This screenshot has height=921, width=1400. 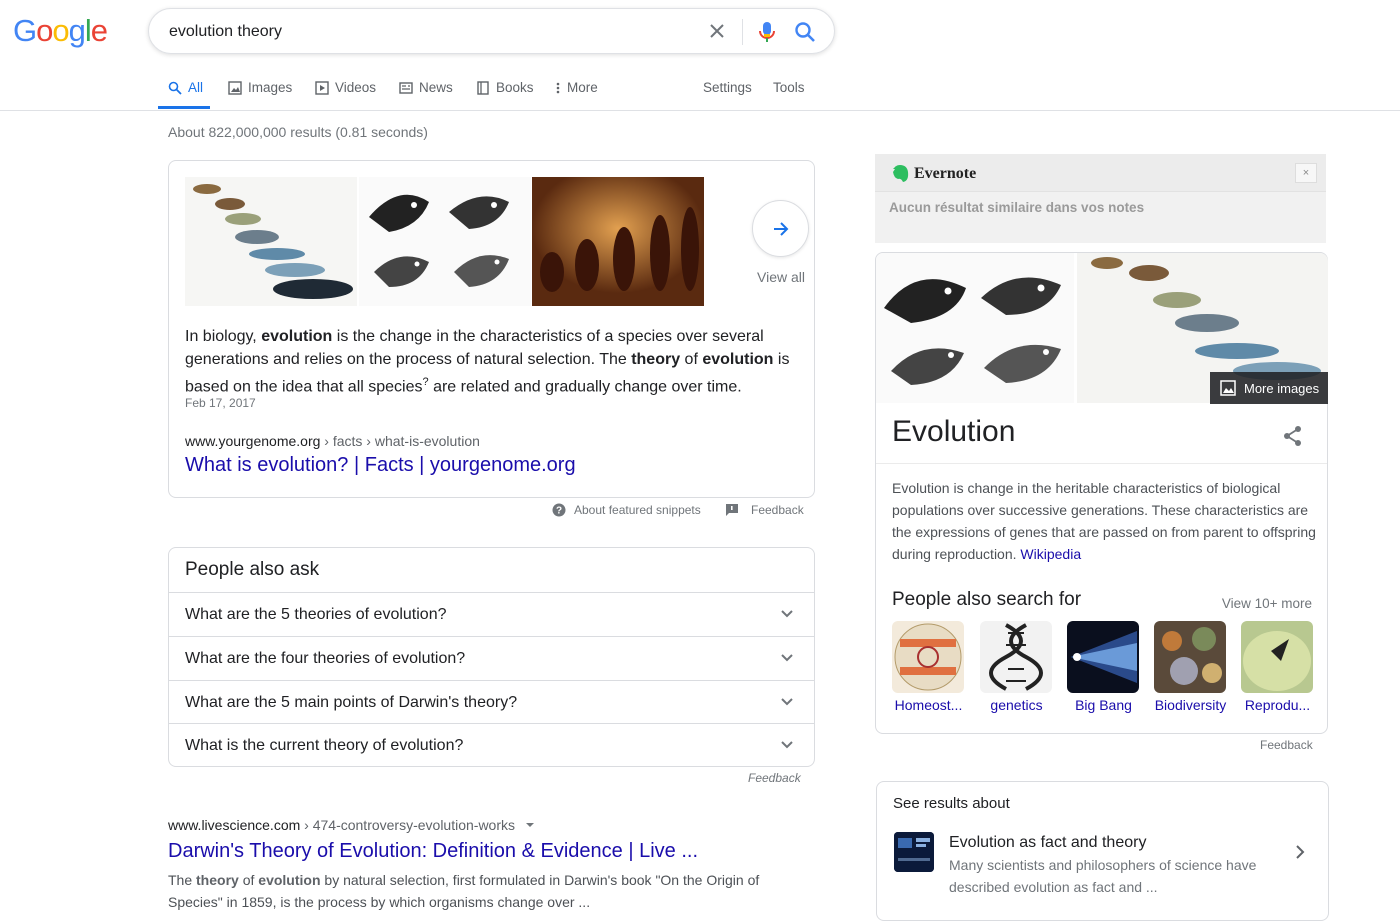 I want to click on view-all-button, so click(x=780, y=228).